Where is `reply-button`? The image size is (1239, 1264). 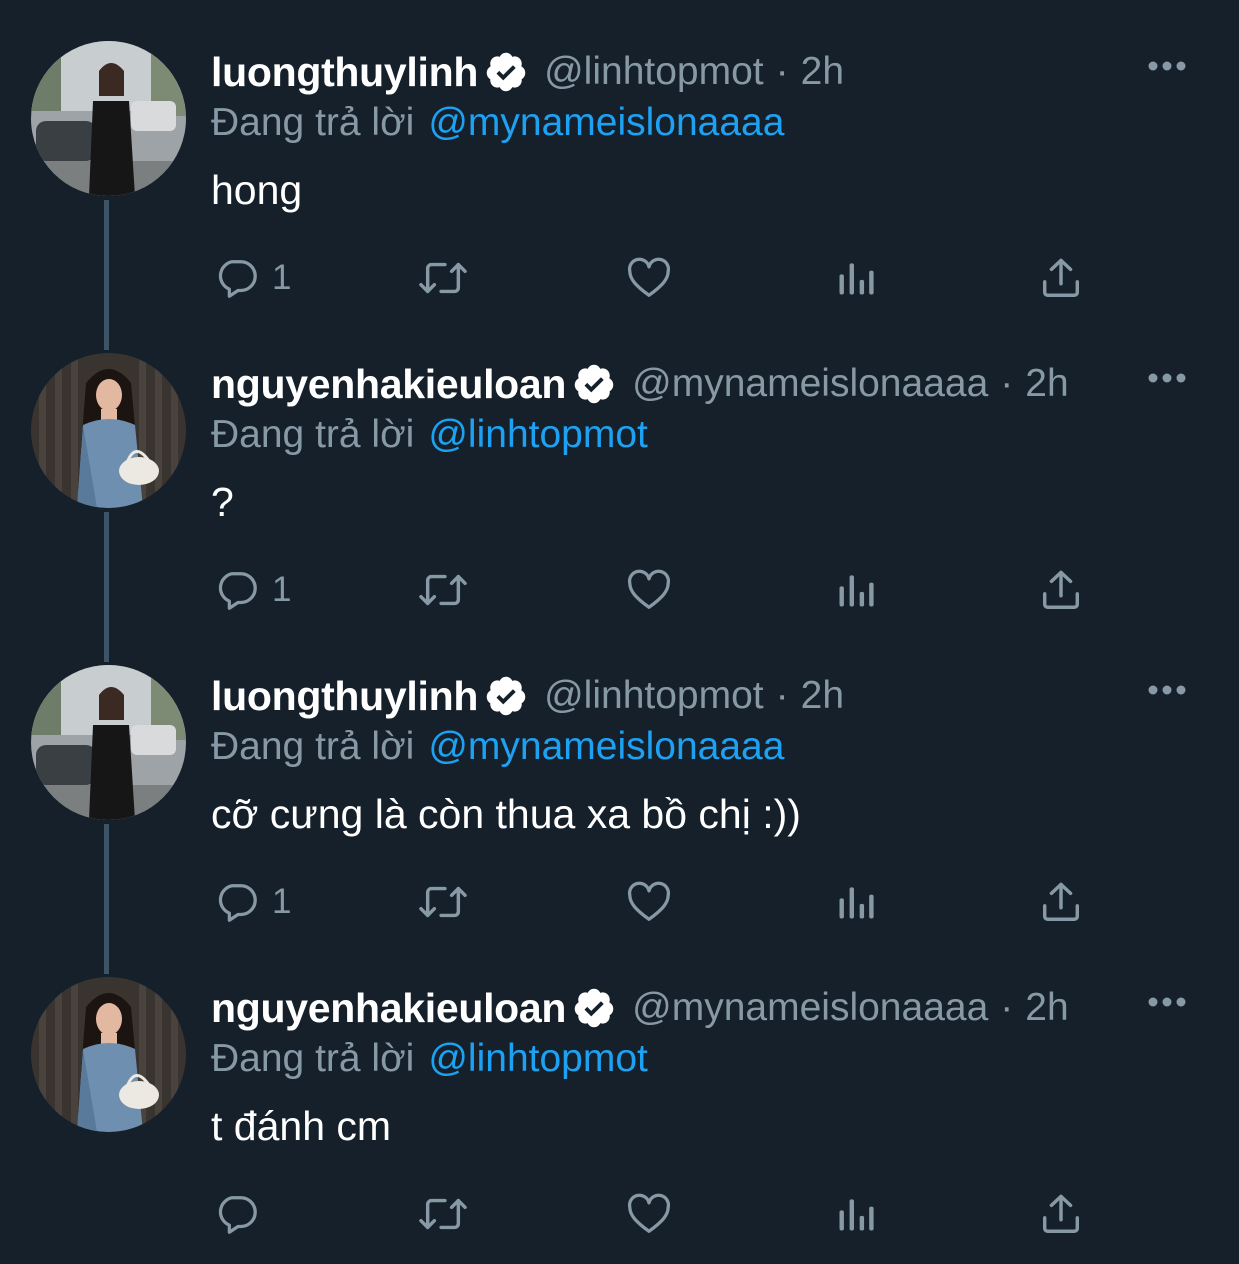
reply-button is located at coordinates (243, 1214).